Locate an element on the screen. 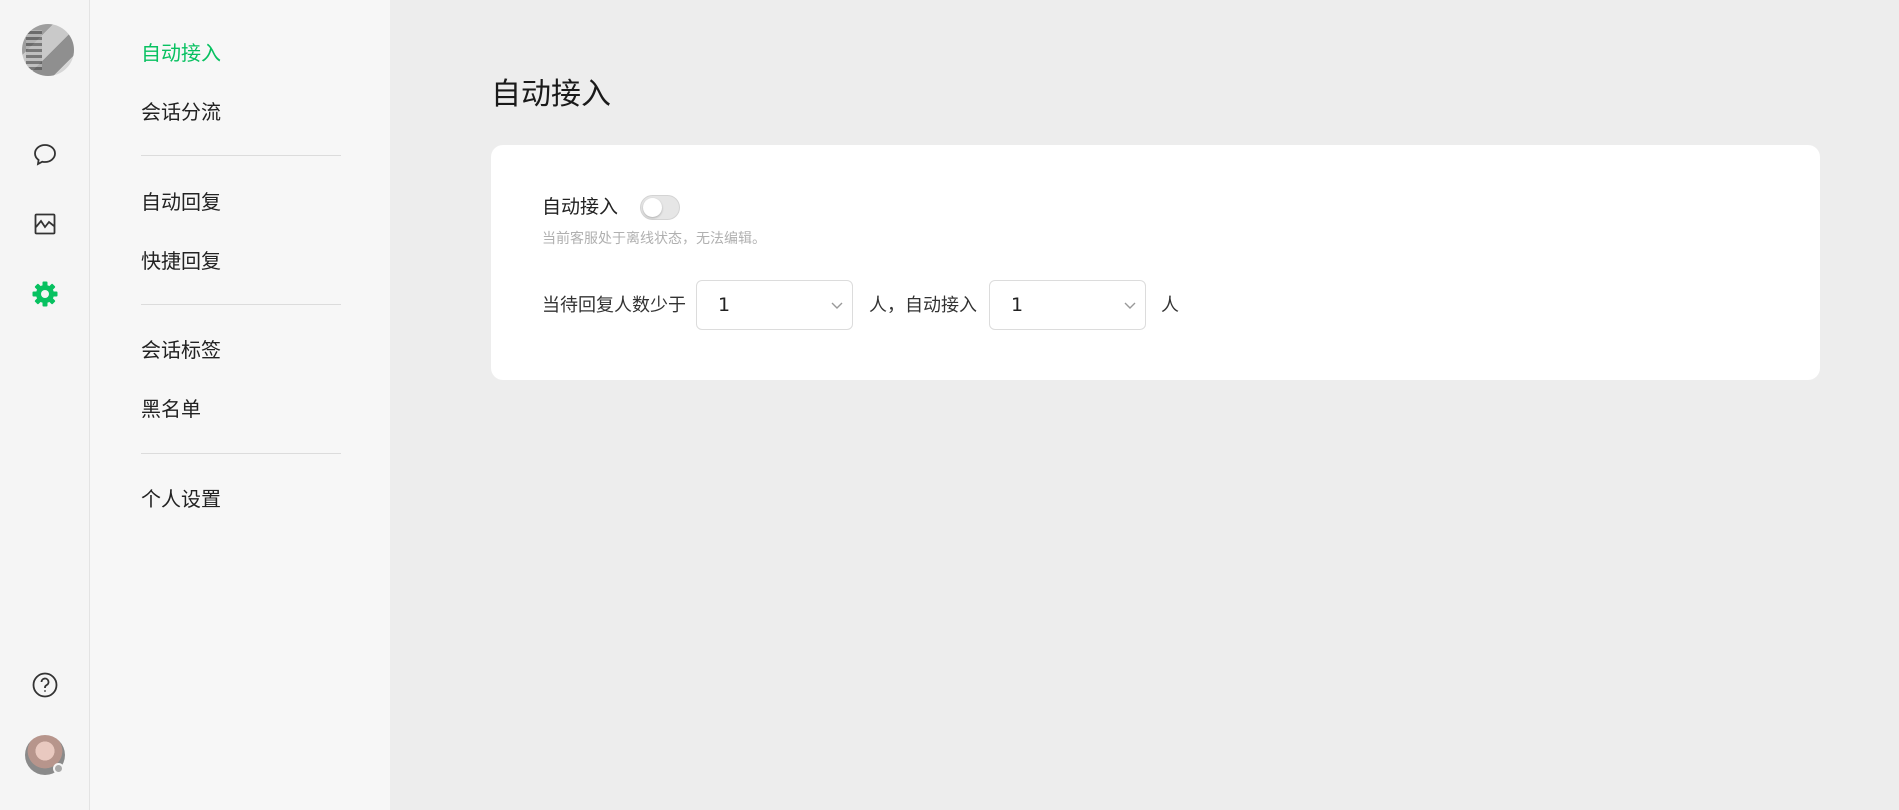 The height and width of the screenshot is (810, 1899). menu-item-personal-settings: 个人设置 is located at coordinates (181, 499).